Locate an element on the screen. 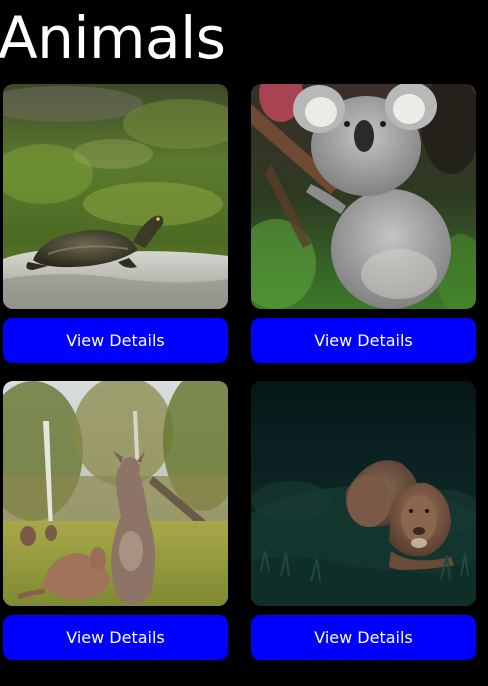 This screenshot has height=686, width=488. view-details-button-kangaroo: View Details is located at coordinates (115, 637).